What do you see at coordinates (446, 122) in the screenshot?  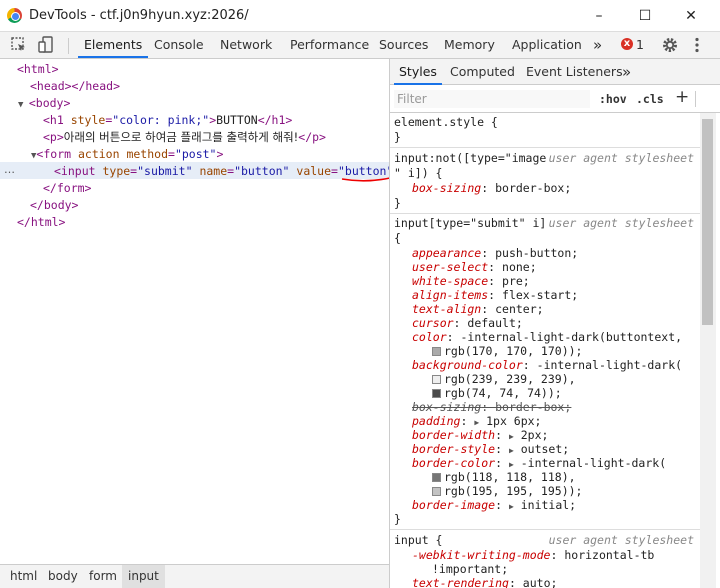 I see `element-style-selector: element.style {` at bounding box center [446, 122].